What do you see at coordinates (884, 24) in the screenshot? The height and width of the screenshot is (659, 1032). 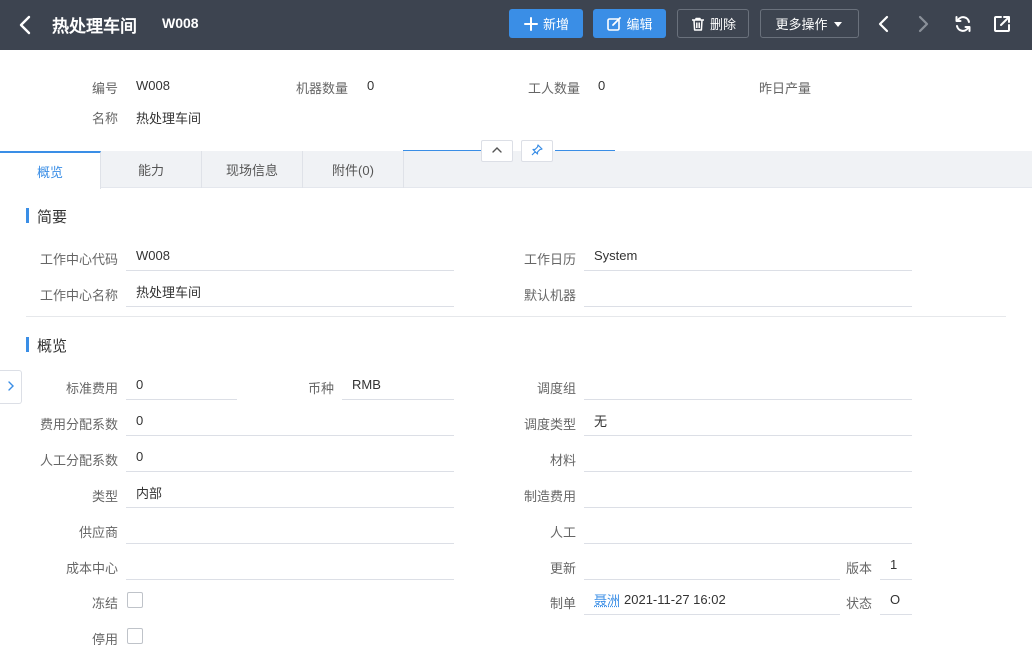 I see `prev-record-icon` at bounding box center [884, 24].